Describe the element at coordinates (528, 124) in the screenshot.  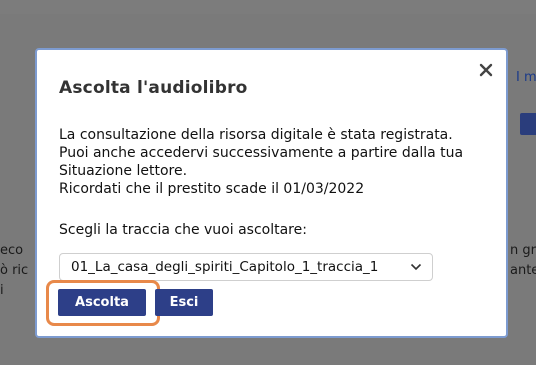
I see `background-button` at that location.